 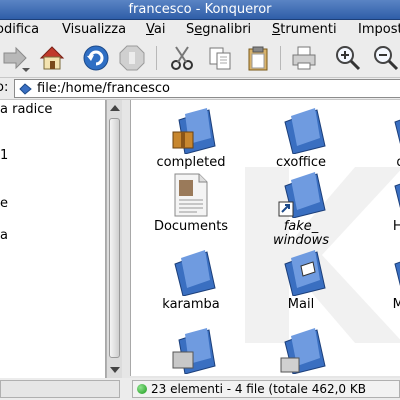 I want to click on menu-visualizza: Visualizza, so click(x=94, y=30).